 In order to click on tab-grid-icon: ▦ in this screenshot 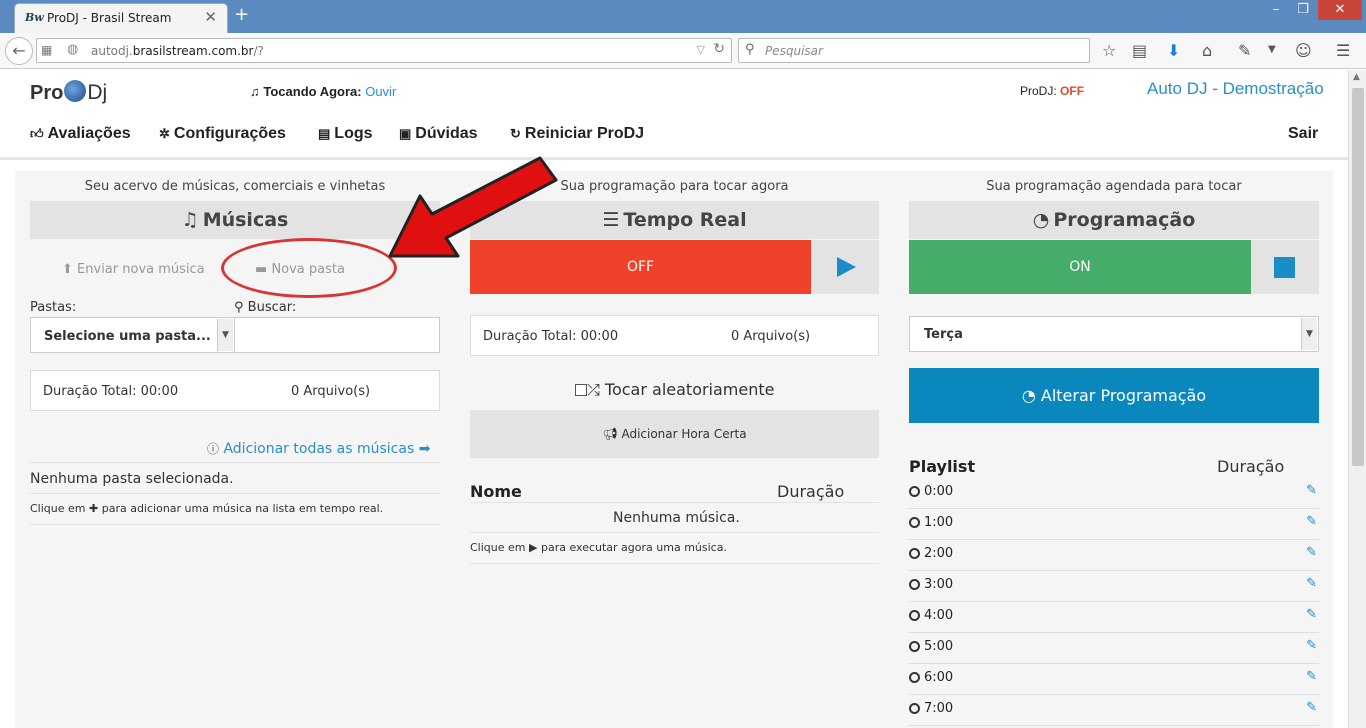, I will do `click(46, 50)`.